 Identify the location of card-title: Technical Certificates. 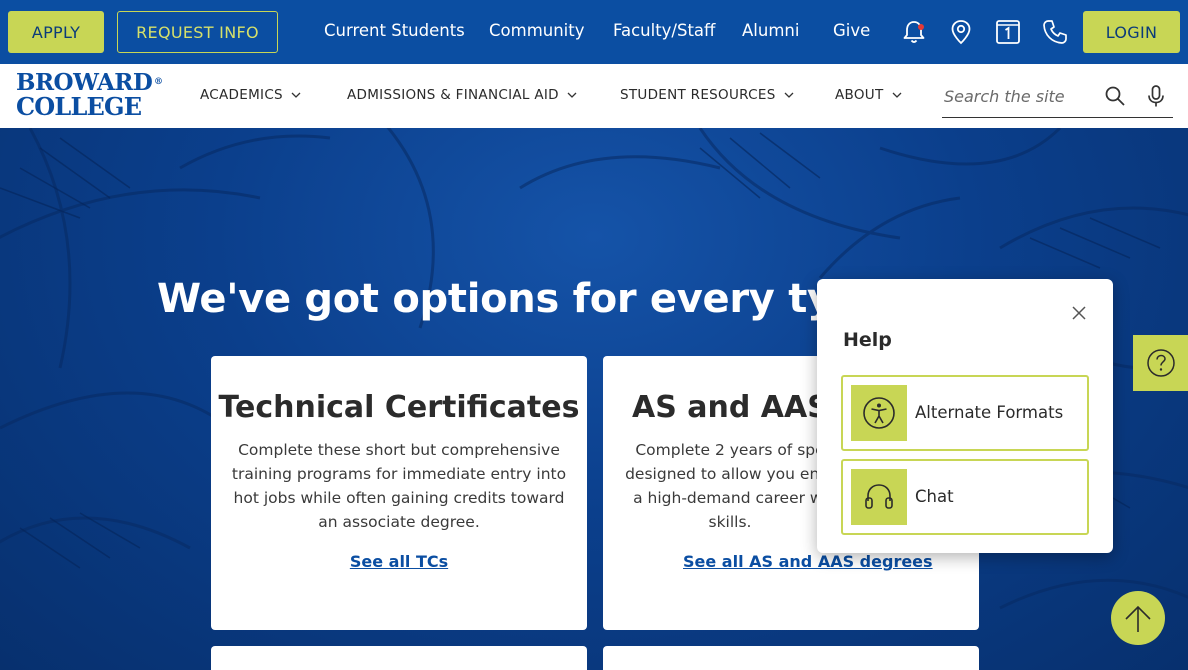
(399, 407).